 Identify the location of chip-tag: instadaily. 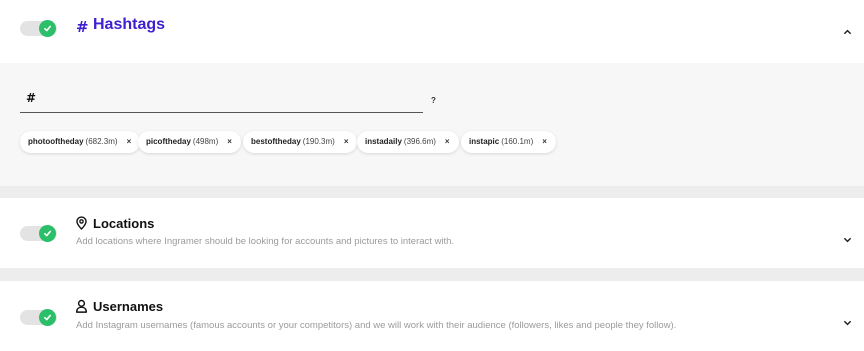
(383, 141).